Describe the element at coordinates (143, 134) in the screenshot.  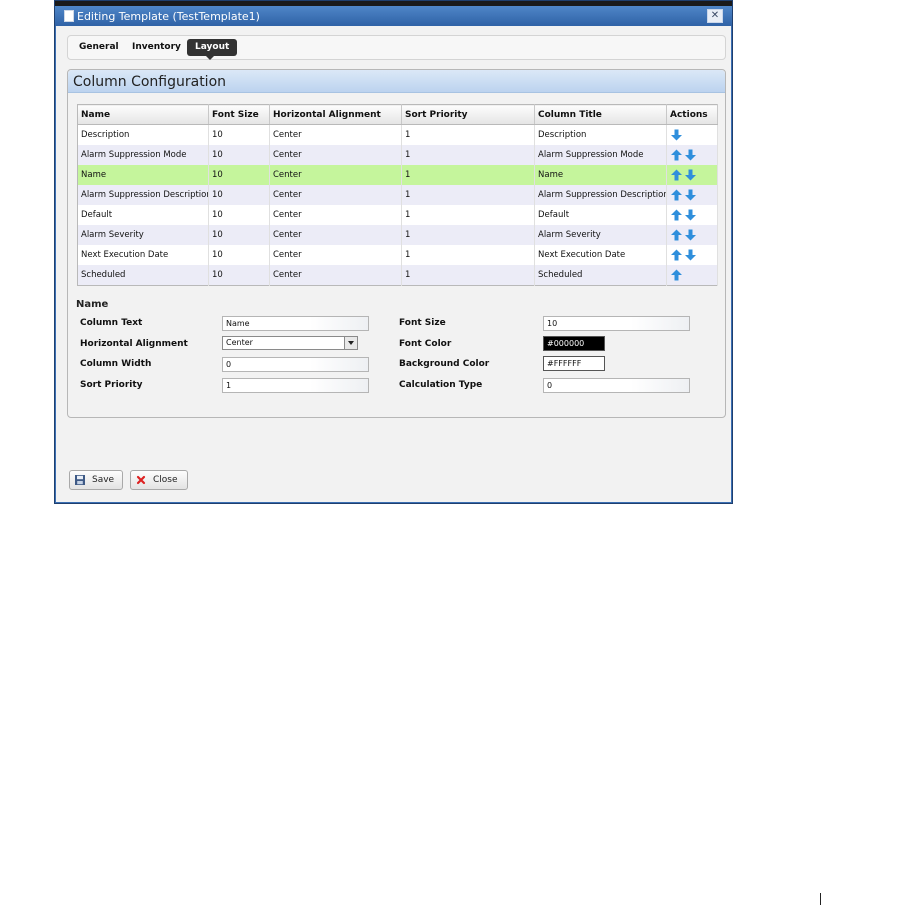
I see `cell-name: Description` at that location.